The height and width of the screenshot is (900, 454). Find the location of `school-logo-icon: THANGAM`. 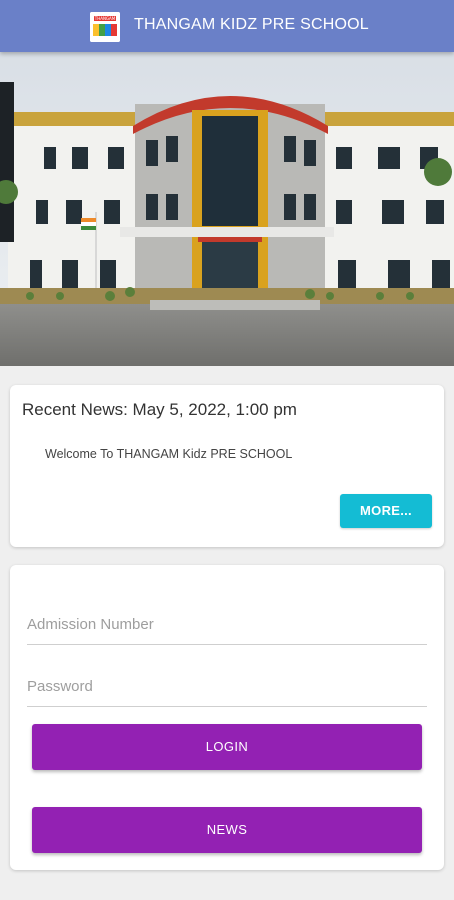

school-logo-icon: THANGAM is located at coordinates (105, 27).